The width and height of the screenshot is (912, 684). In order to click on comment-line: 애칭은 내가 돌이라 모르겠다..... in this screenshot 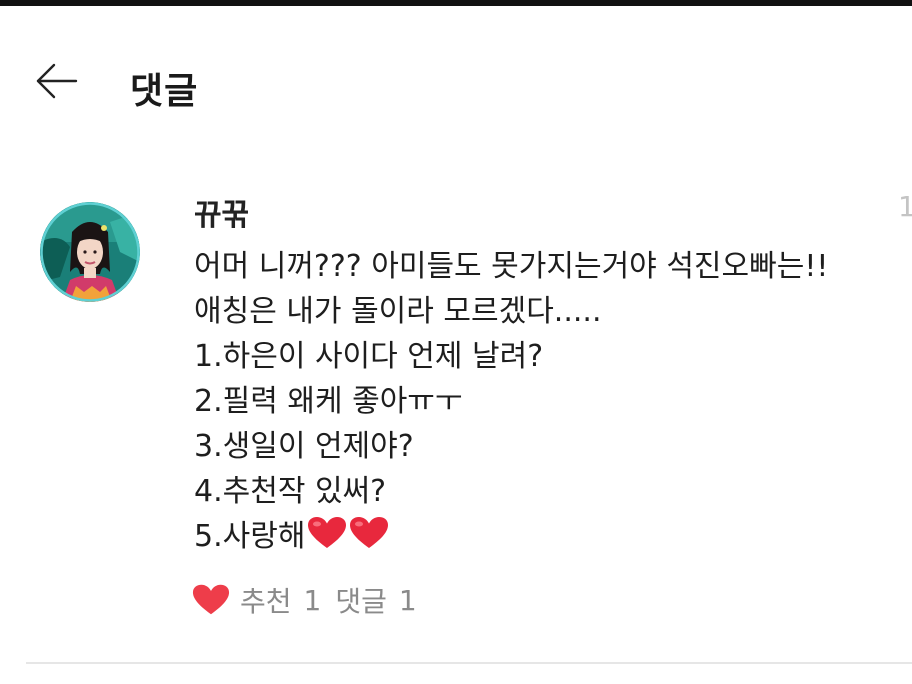, I will do `click(398, 311)`.